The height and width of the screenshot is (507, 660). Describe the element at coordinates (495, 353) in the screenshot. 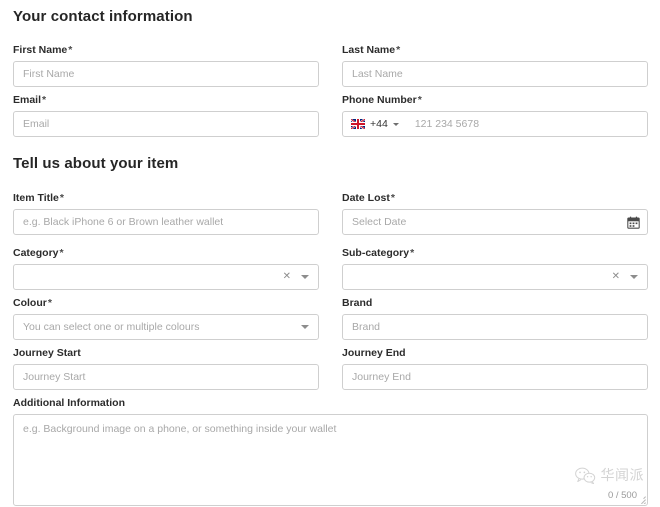

I see `label-journey-end: Journey End` at that location.